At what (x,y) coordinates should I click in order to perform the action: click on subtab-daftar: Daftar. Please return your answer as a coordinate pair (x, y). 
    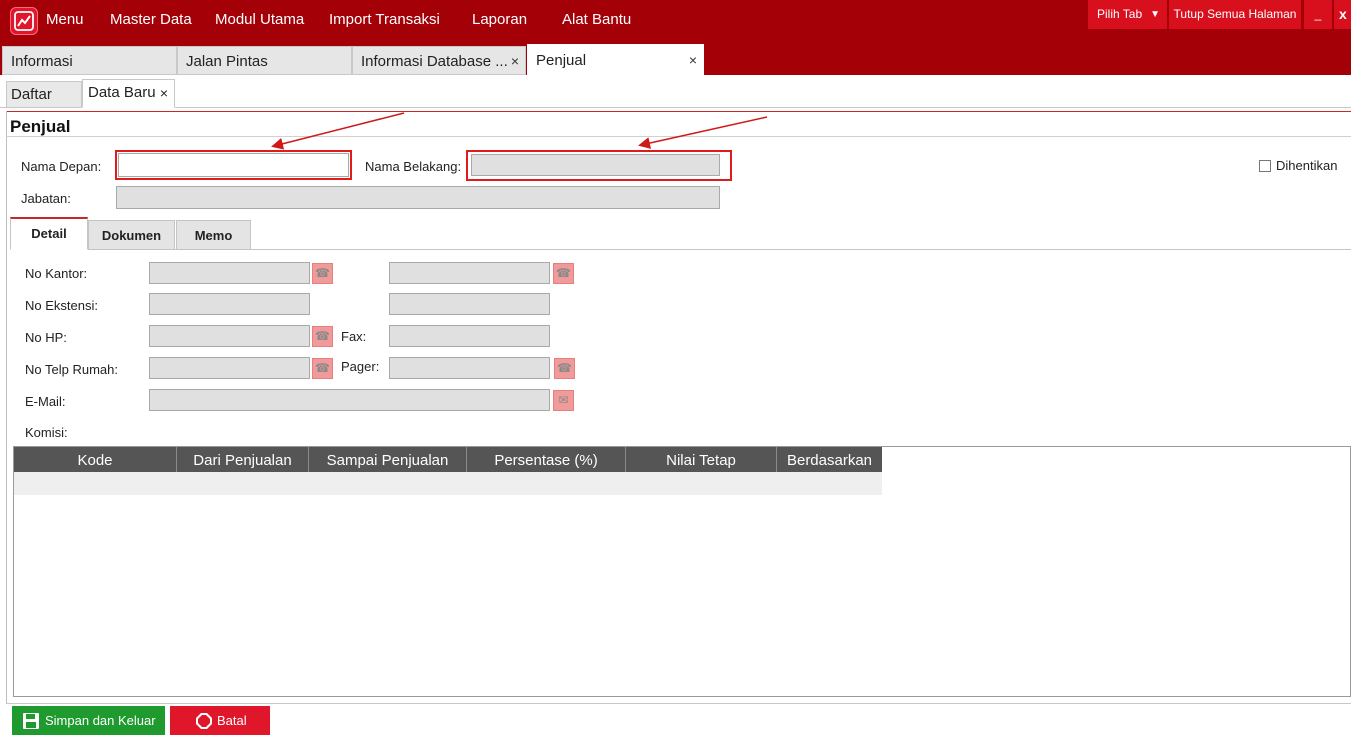
    Looking at the image, I should click on (44, 94).